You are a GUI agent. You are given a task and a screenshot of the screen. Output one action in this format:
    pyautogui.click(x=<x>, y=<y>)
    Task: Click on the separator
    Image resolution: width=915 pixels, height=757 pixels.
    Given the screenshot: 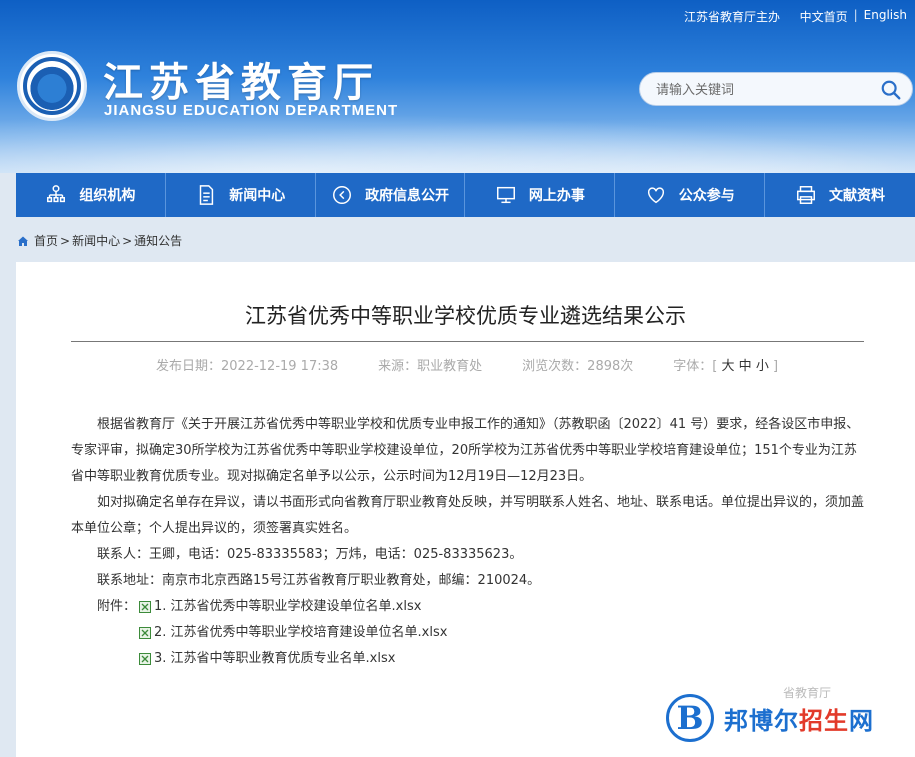 What is the action you would take?
    pyautogui.click(x=790, y=16)
    